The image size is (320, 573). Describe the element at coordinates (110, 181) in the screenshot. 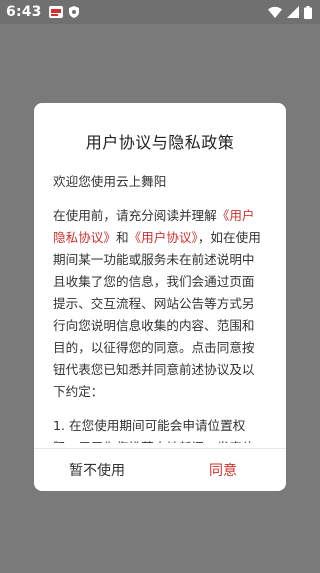

I see `greeting-text: 欢迎您使用云上舞阳` at that location.